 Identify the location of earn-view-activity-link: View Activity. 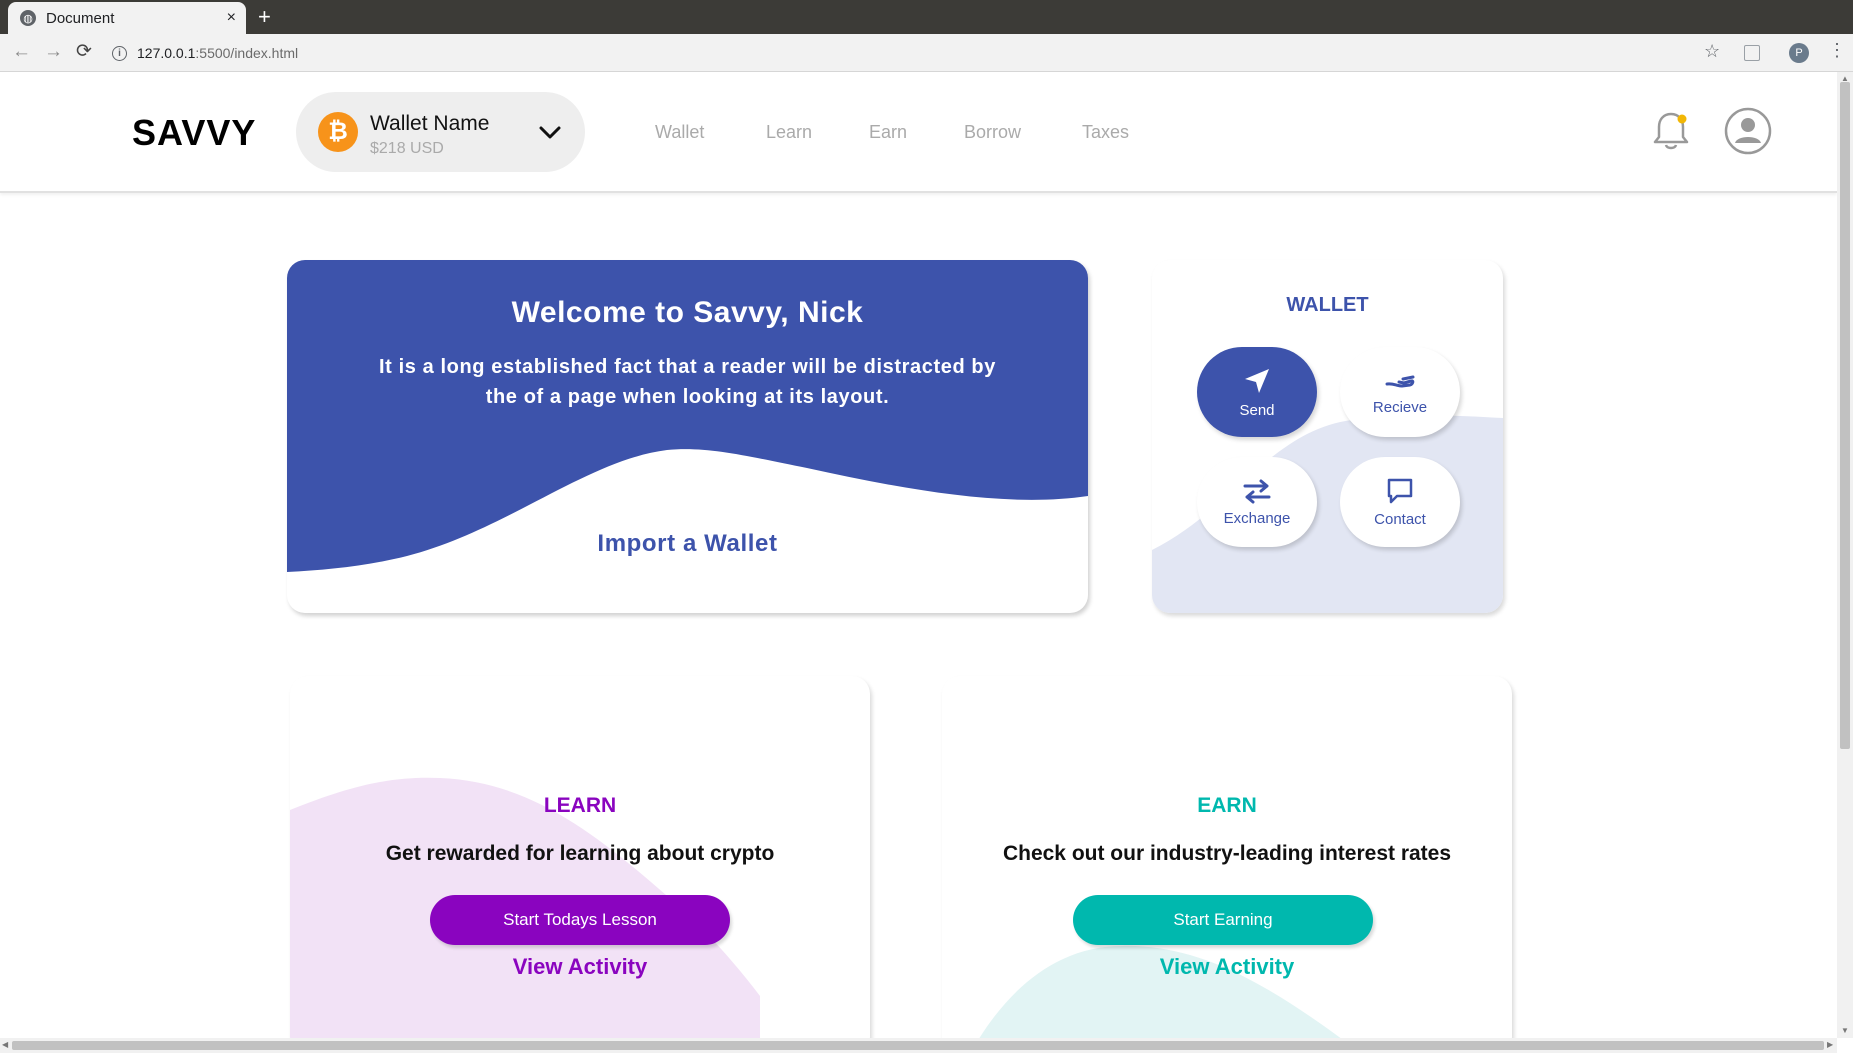
(1227, 967).